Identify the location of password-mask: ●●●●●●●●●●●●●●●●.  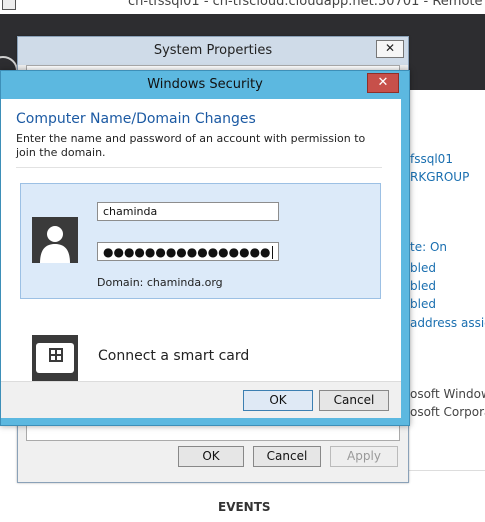
(187, 252).